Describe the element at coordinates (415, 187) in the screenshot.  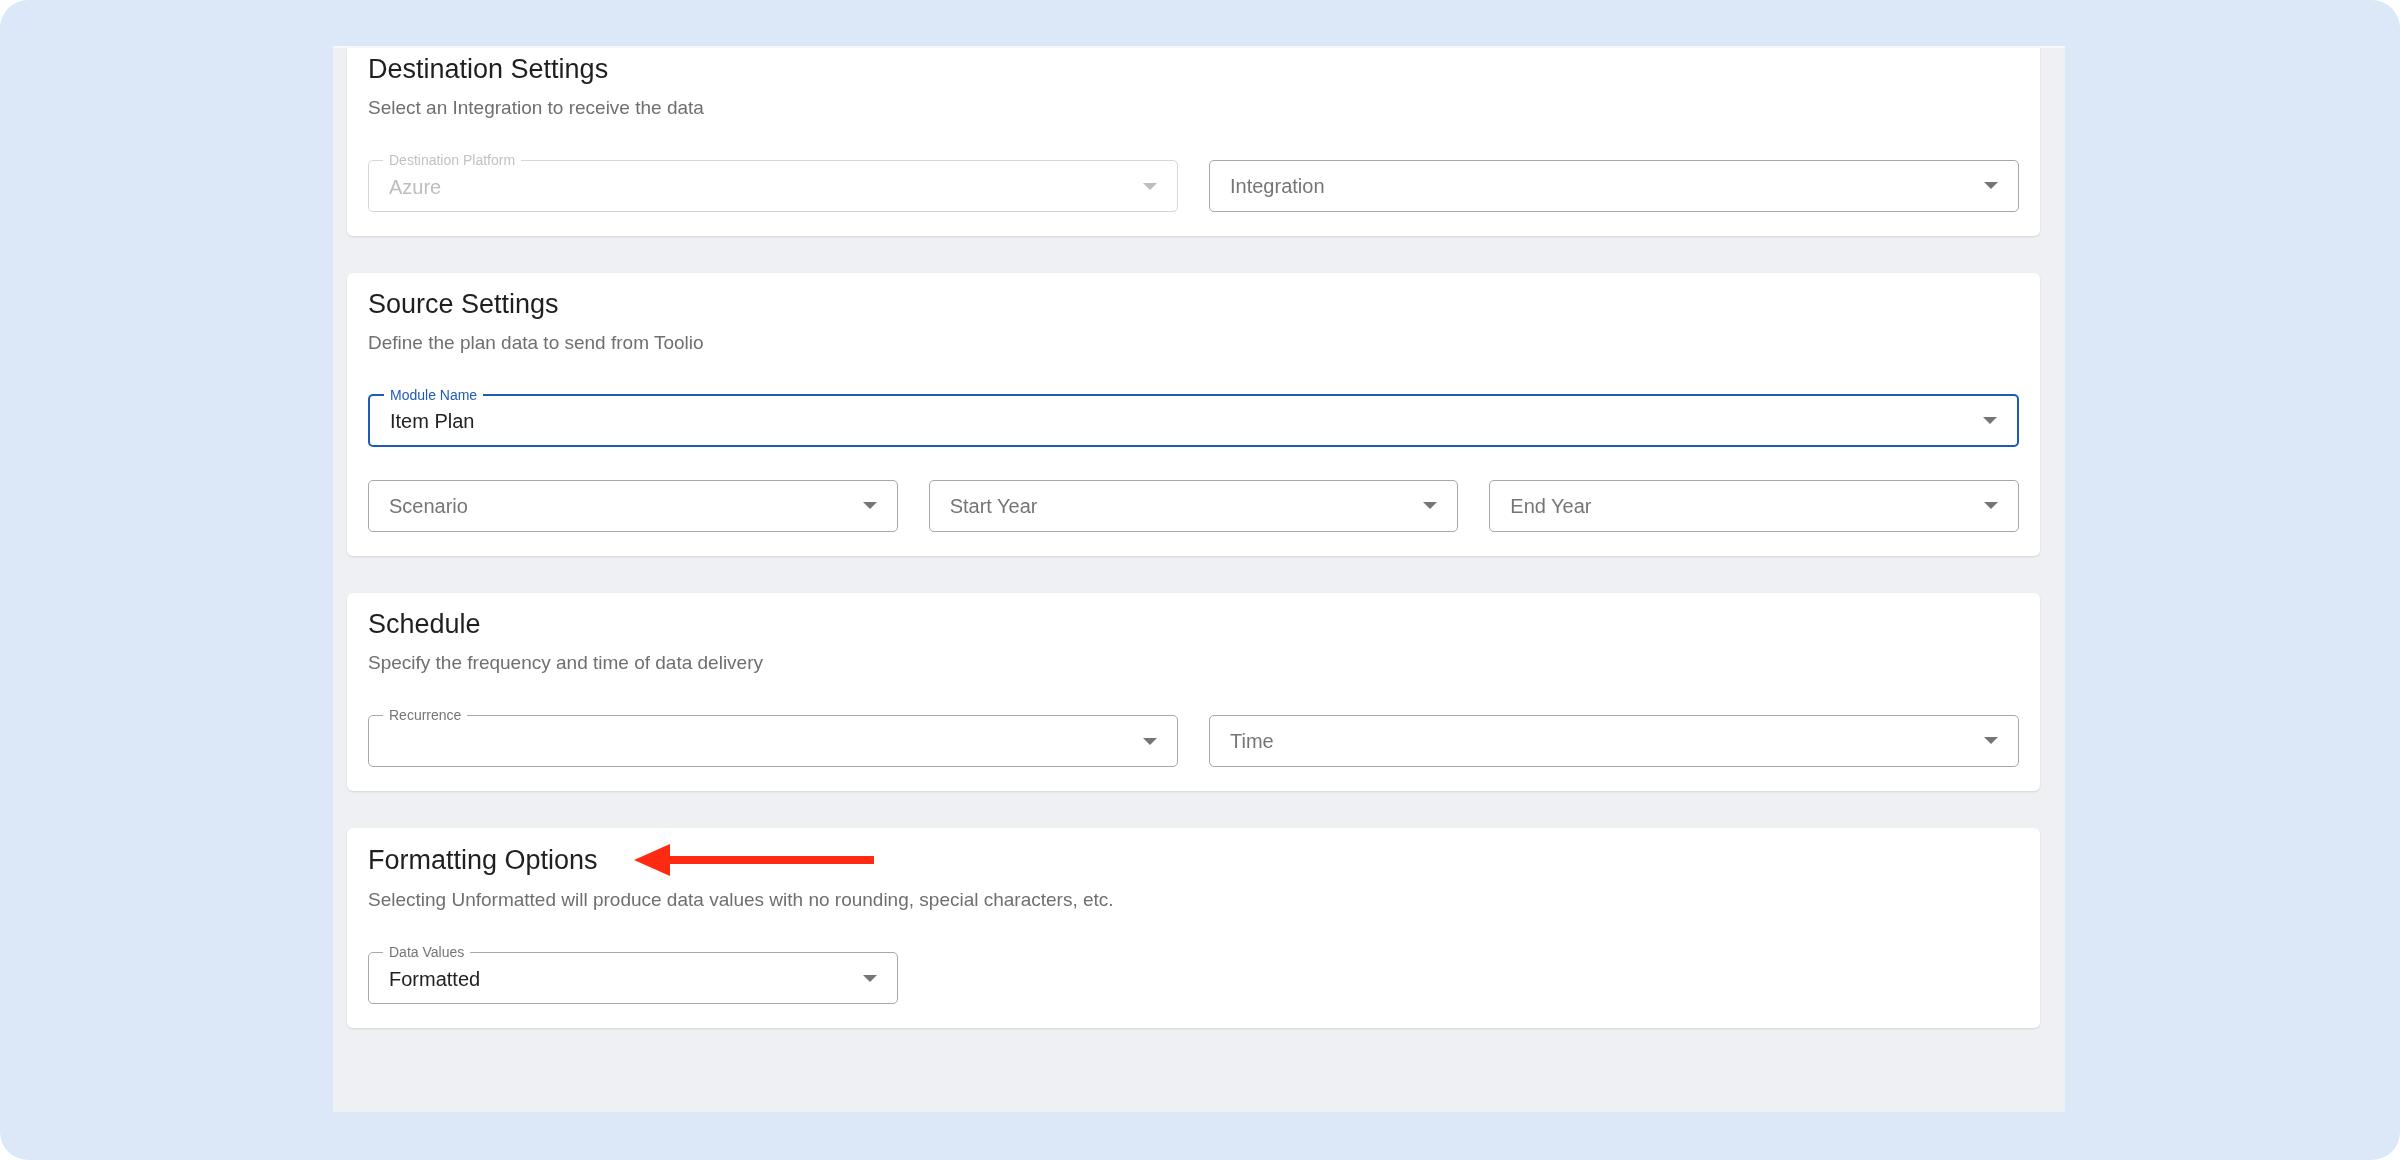
I see `field-value: Azure` at that location.